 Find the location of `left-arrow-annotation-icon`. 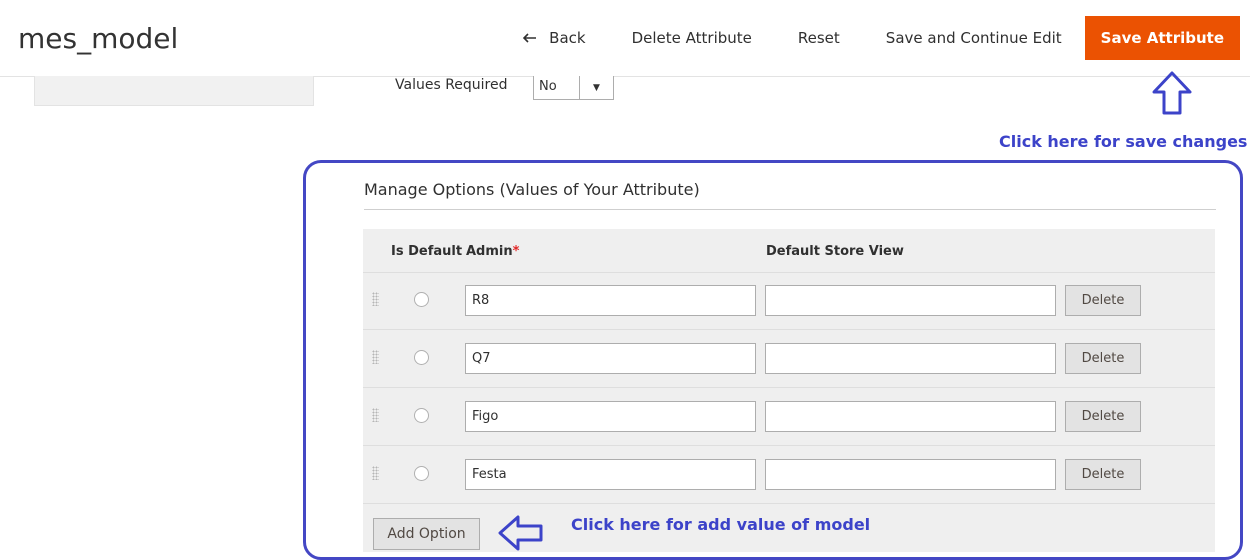

left-arrow-annotation-icon is located at coordinates (521, 535).